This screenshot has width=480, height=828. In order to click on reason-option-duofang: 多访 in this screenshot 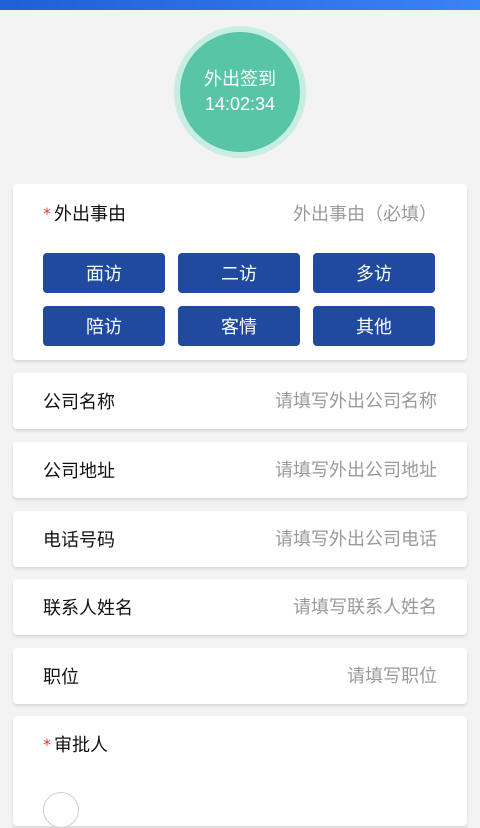, I will do `click(374, 273)`.